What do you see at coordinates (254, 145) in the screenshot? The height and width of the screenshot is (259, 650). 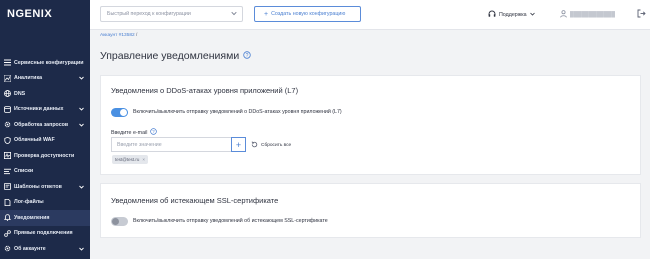 I see `reset-icon` at bounding box center [254, 145].